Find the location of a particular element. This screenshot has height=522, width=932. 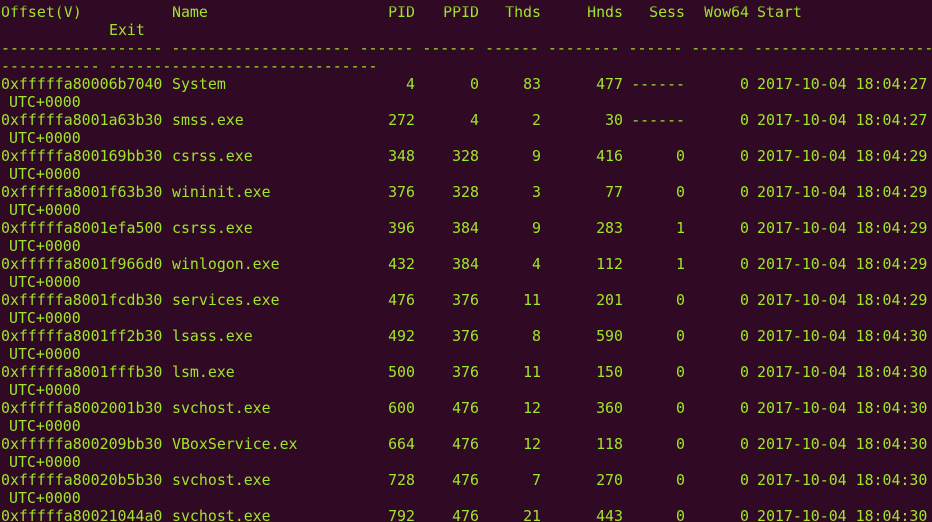

cell-name: VBoxService.ex is located at coordinates (235, 444).